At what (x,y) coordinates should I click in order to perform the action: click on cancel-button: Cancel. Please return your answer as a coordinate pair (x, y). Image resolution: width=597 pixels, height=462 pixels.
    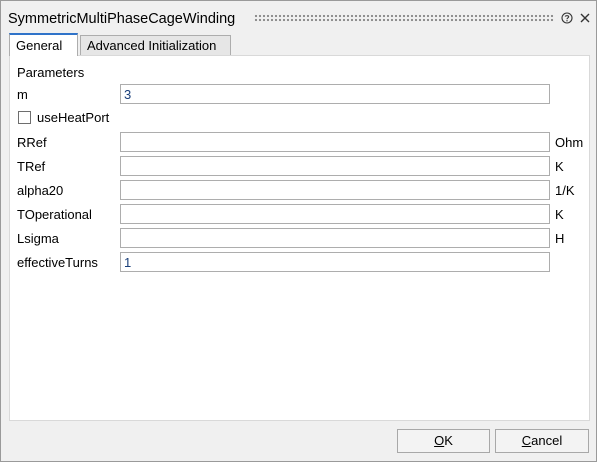
    Looking at the image, I should click on (542, 441).